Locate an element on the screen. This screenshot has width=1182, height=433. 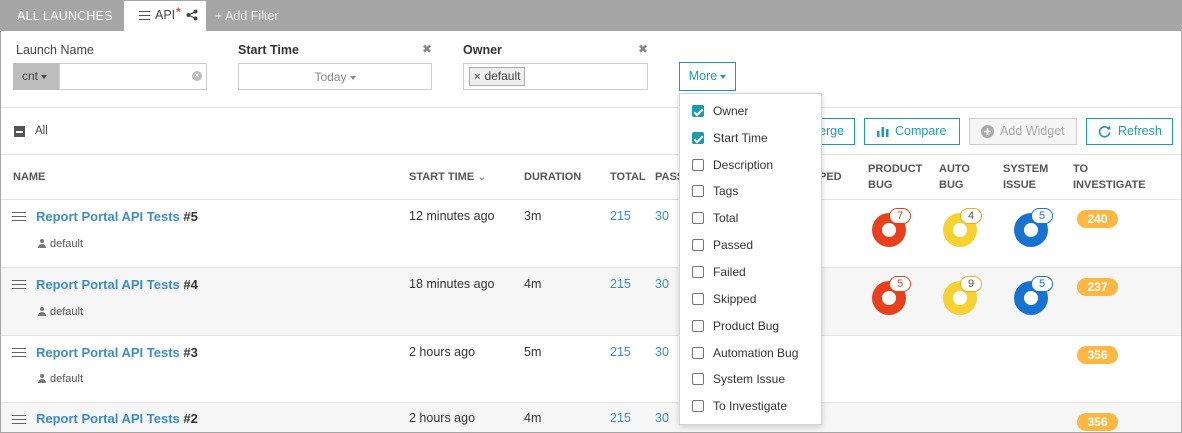
filter-tab-bar: ALL LAUNCHES API * + Add Filter is located at coordinates (591, 16).